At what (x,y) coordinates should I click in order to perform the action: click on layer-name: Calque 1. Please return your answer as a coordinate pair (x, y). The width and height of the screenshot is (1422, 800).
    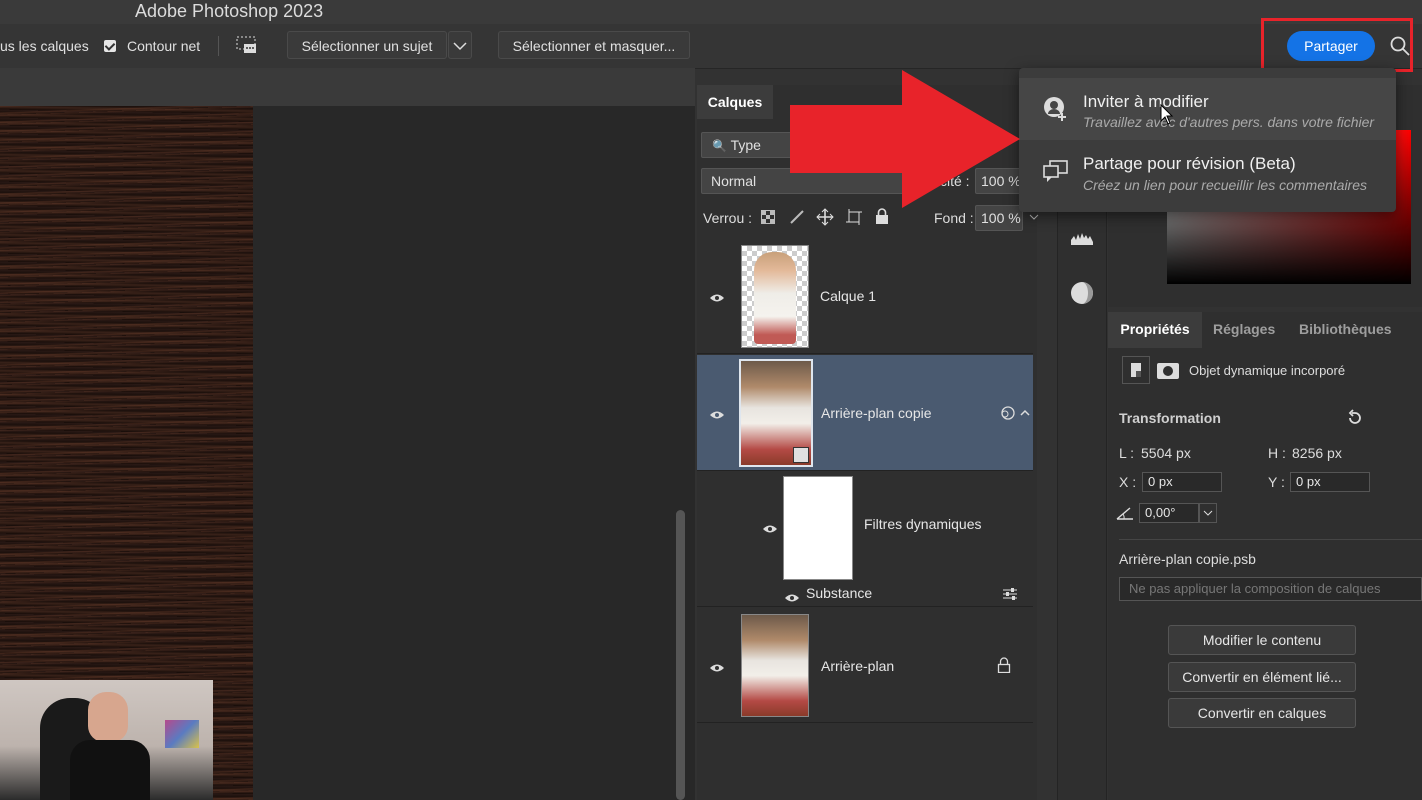
    Looking at the image, I should click on (848, 296).